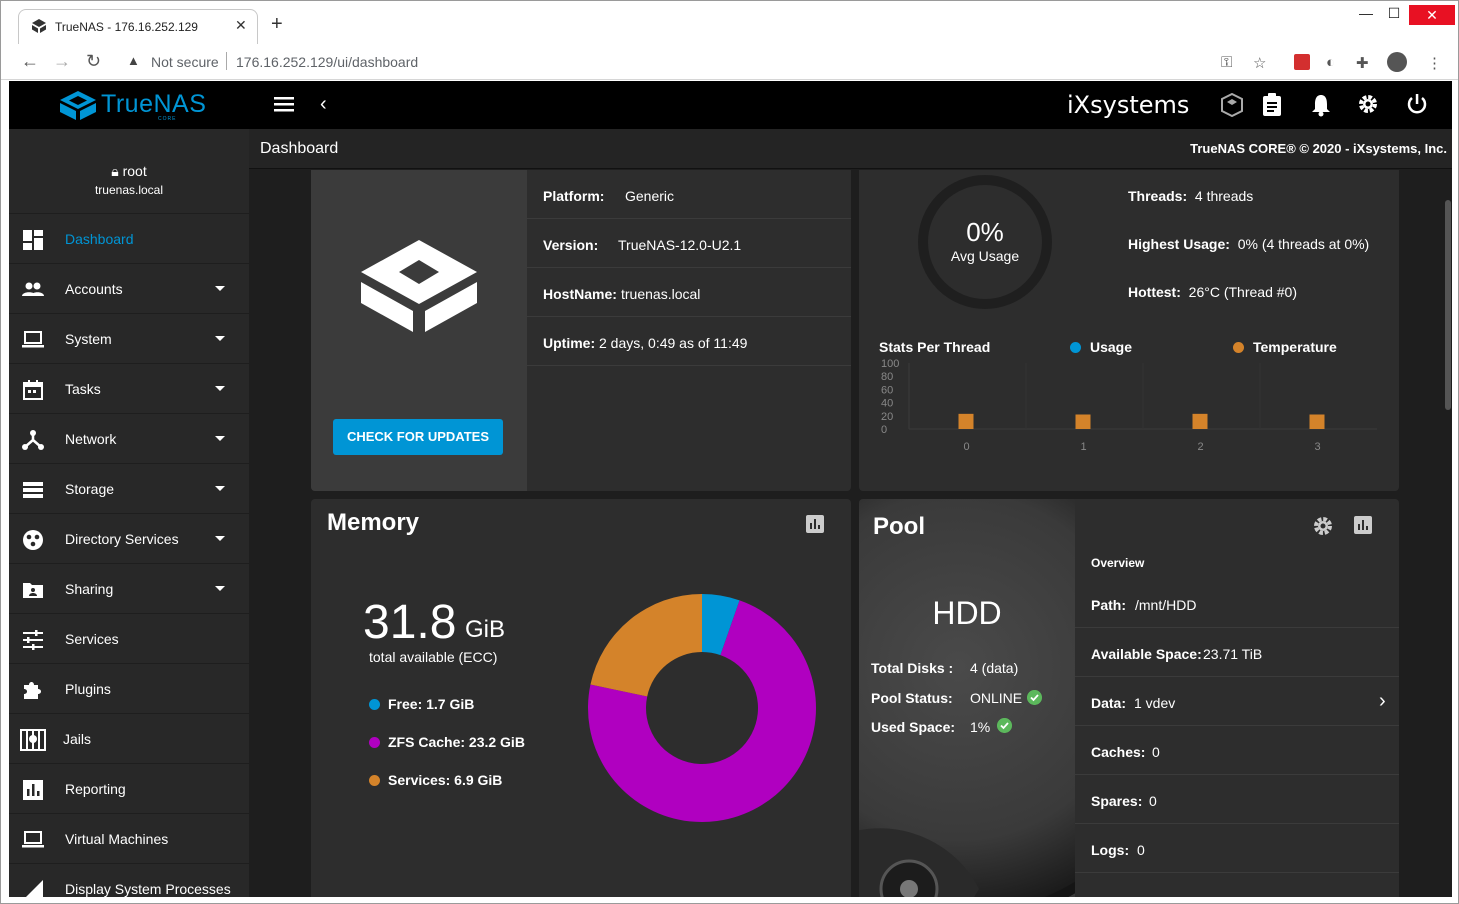 The height and width of the screenshot is (904, 1459). What do you see at coordinates (134, 106) in the screenshot?
I see `truenas-logo: TrueNAS CORE` at bounding box center [134, 106].